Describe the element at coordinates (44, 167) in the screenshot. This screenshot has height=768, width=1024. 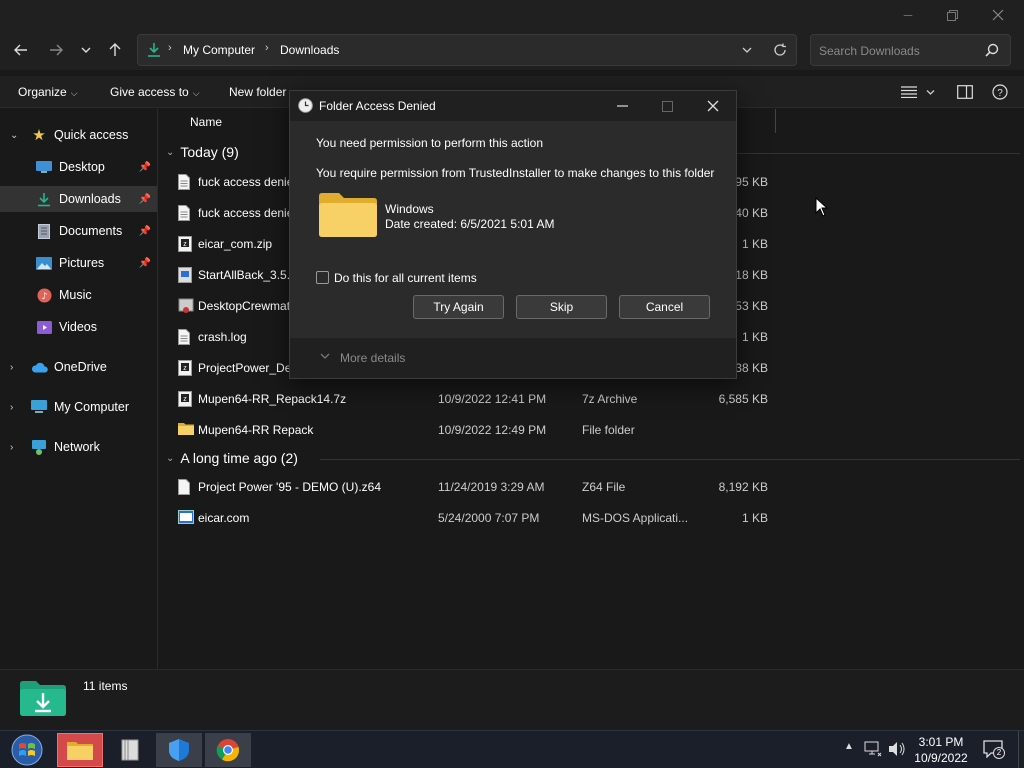
I see `desktop-icon` at that location.